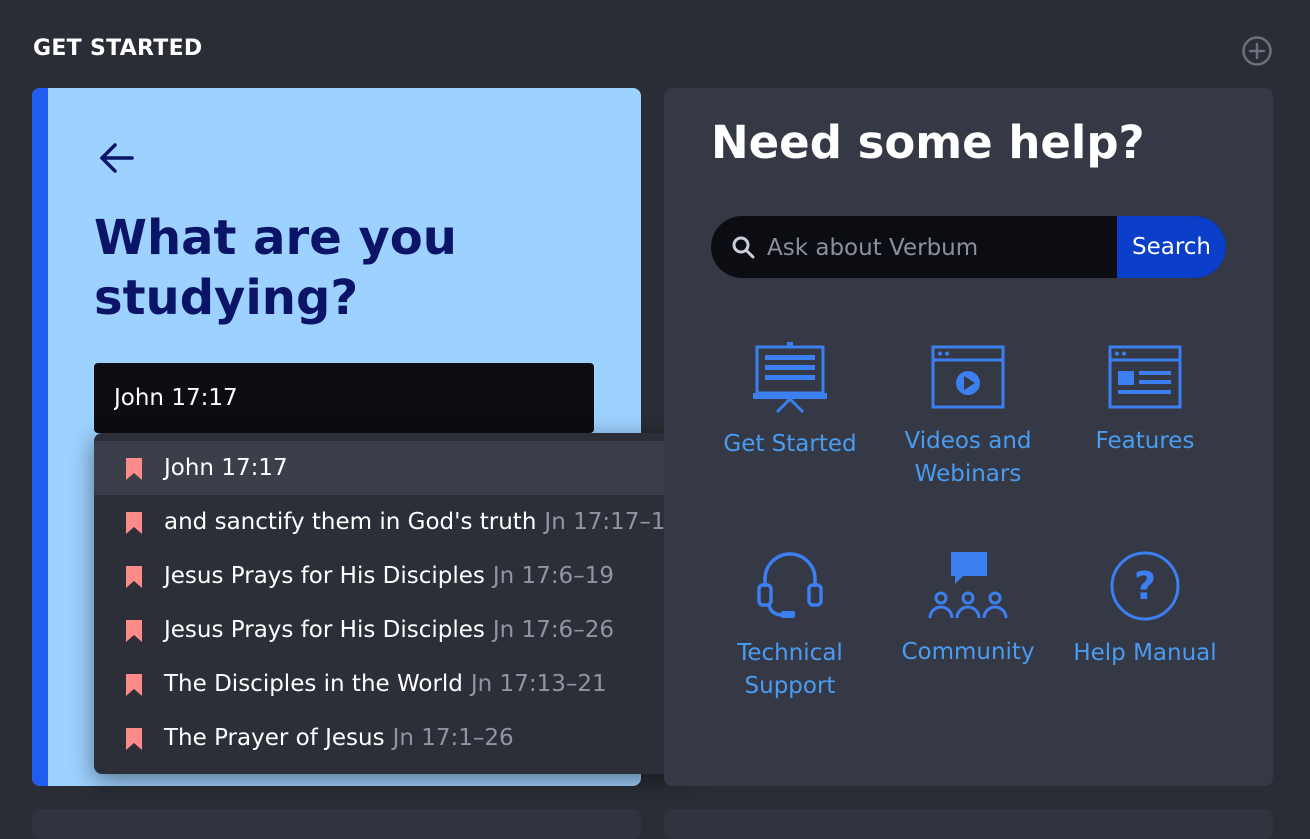 This screenshot has width=1310, height=839. I want to click on tile-features: Features, so click(1145, 401).